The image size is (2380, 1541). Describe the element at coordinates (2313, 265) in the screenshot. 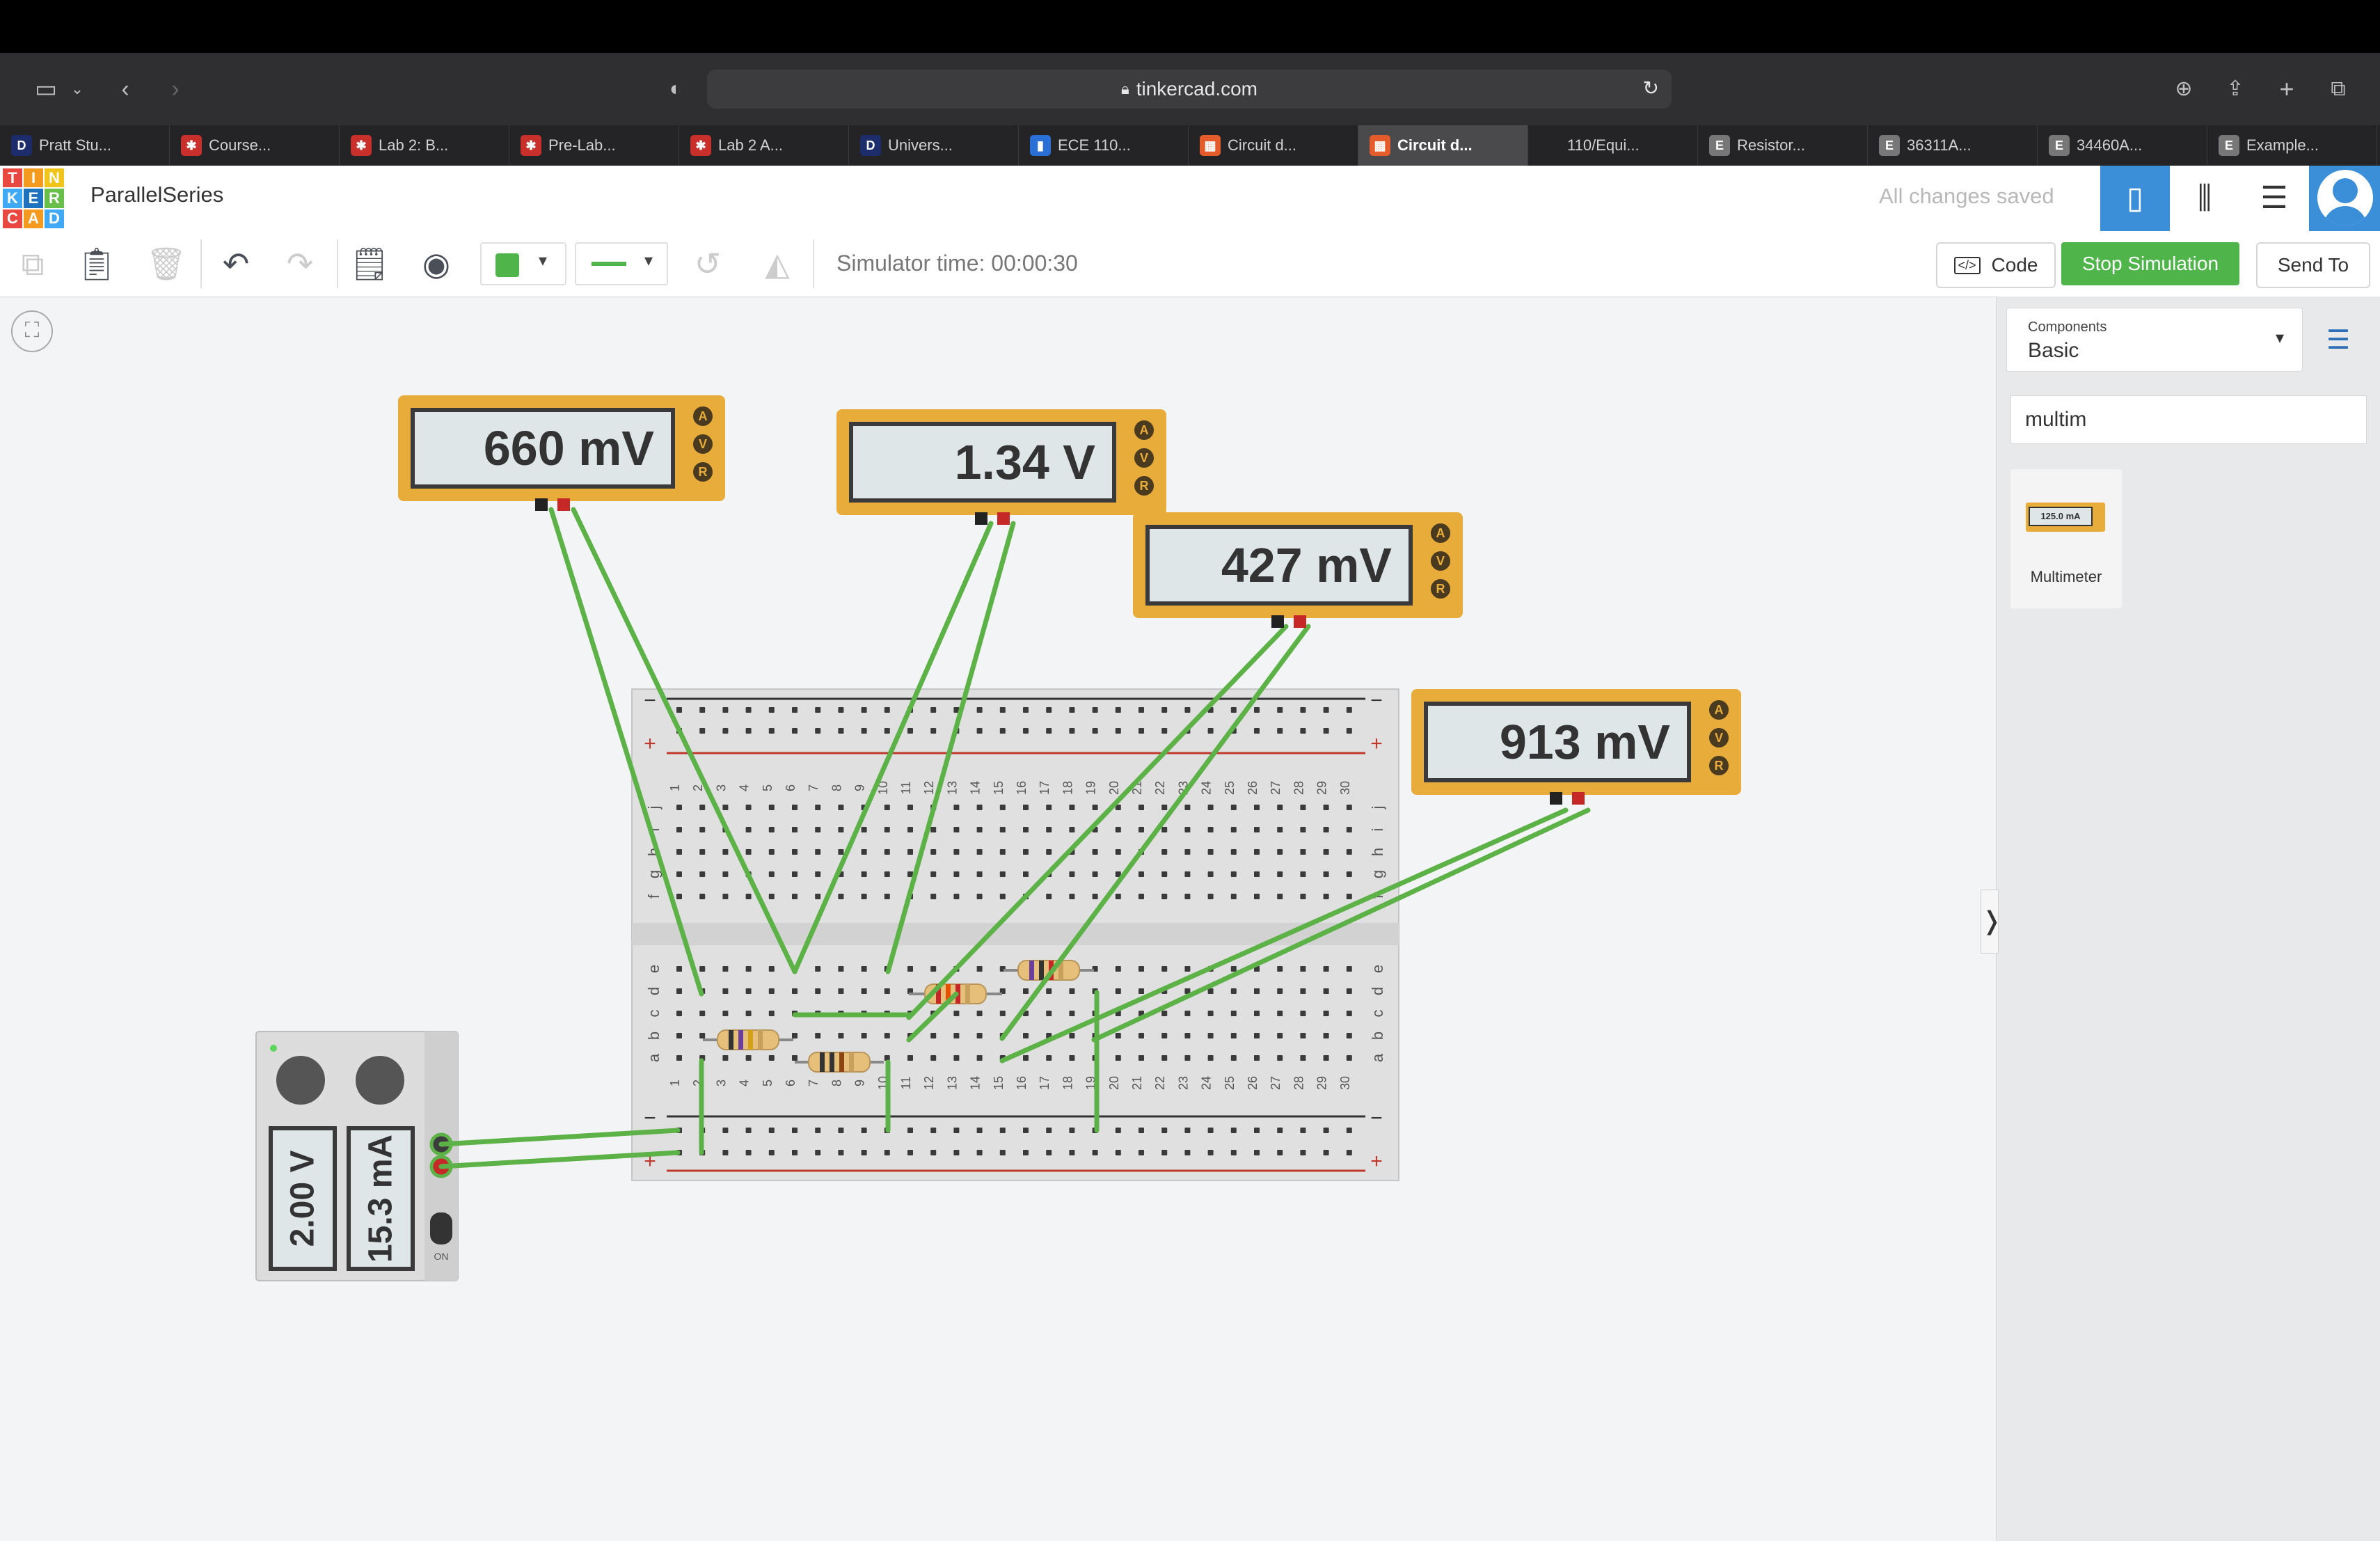

I see `send-to-button: Send To` at that location.